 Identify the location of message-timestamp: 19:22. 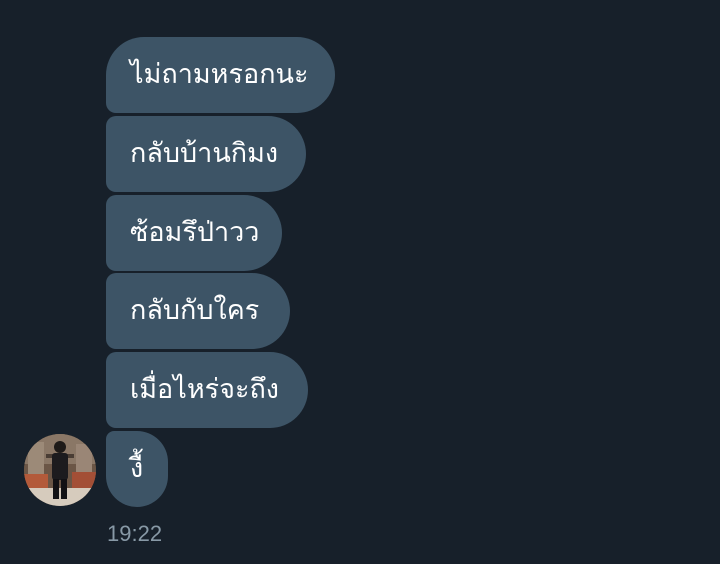
(135, 533).